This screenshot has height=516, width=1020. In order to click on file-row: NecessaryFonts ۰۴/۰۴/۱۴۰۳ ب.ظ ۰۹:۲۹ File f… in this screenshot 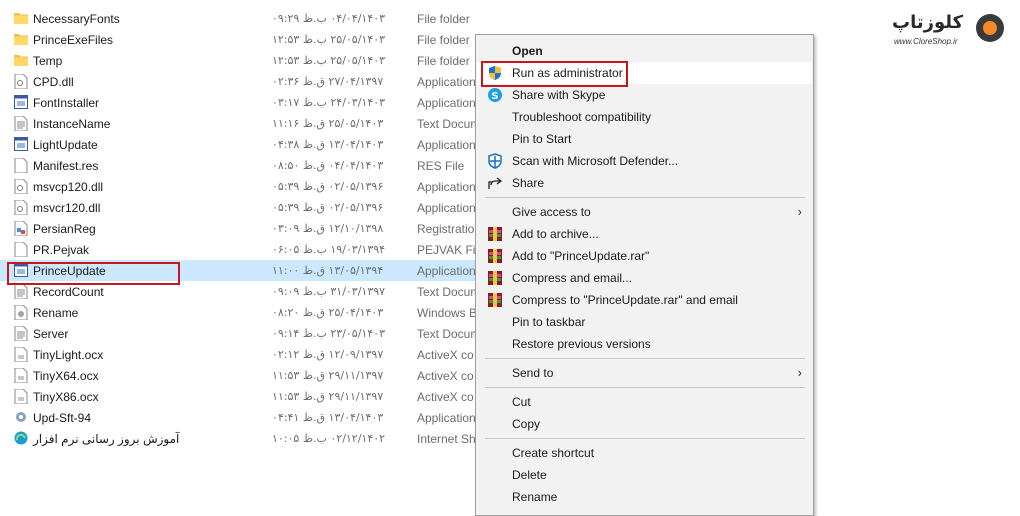, I will do `click(240, 18)`.